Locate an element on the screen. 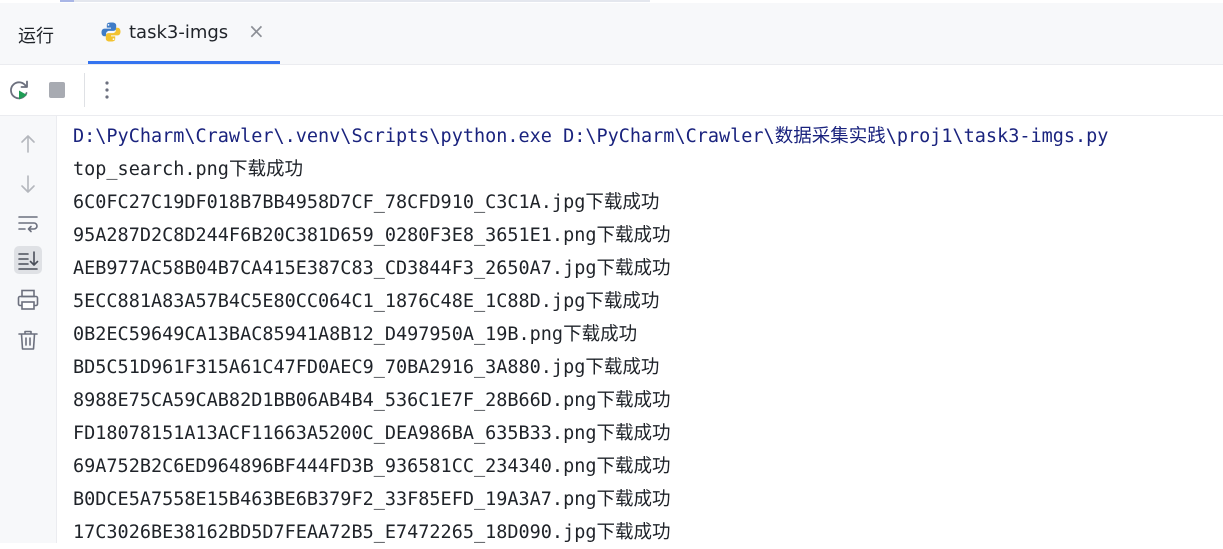 This screenshot has width=1223, height=549. tab-task3-imgs: task3-imgs × is located at coordinates (184, 33).